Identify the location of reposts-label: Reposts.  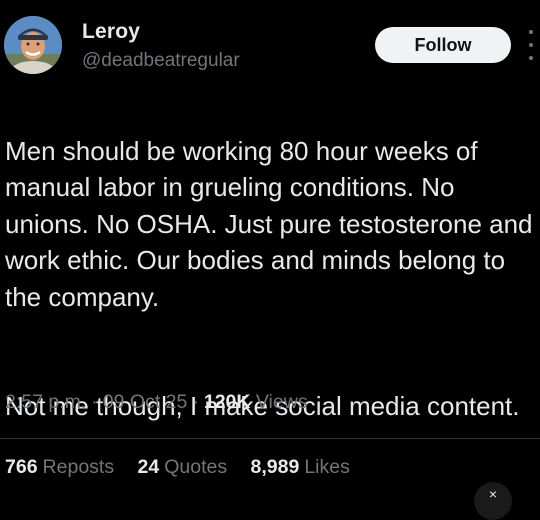
(78, 467).